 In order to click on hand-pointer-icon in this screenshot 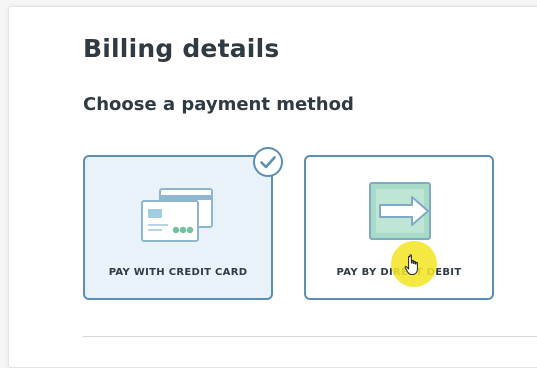, I will do `click(411, 264)`.